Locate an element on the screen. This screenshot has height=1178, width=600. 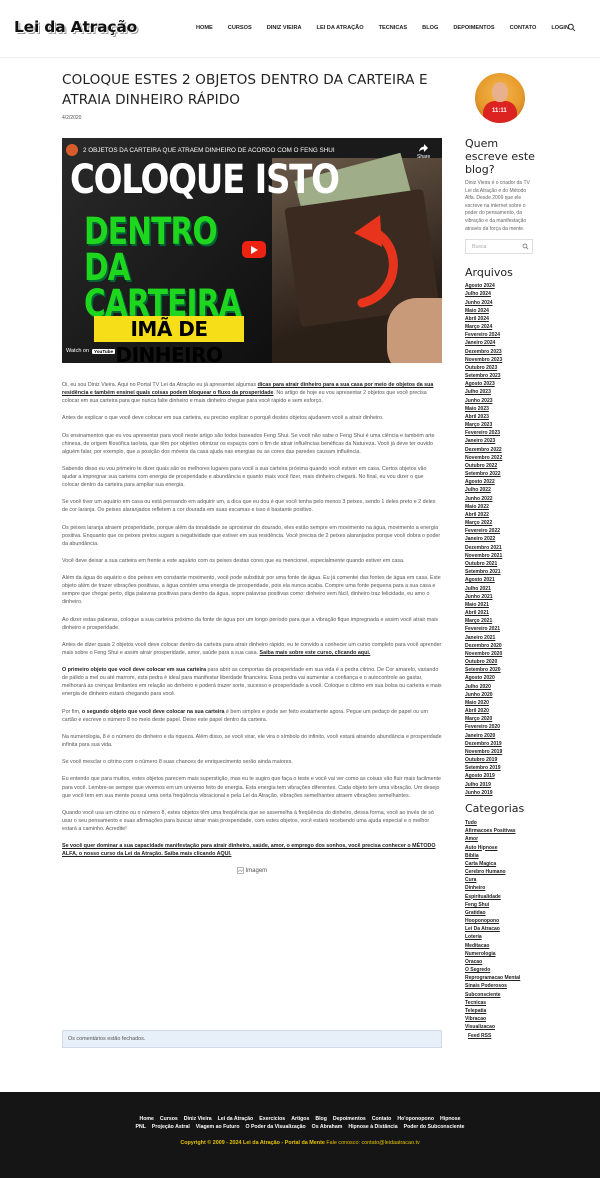
footer-link: Diniz Vieira is located at coordinates (198, 1119).